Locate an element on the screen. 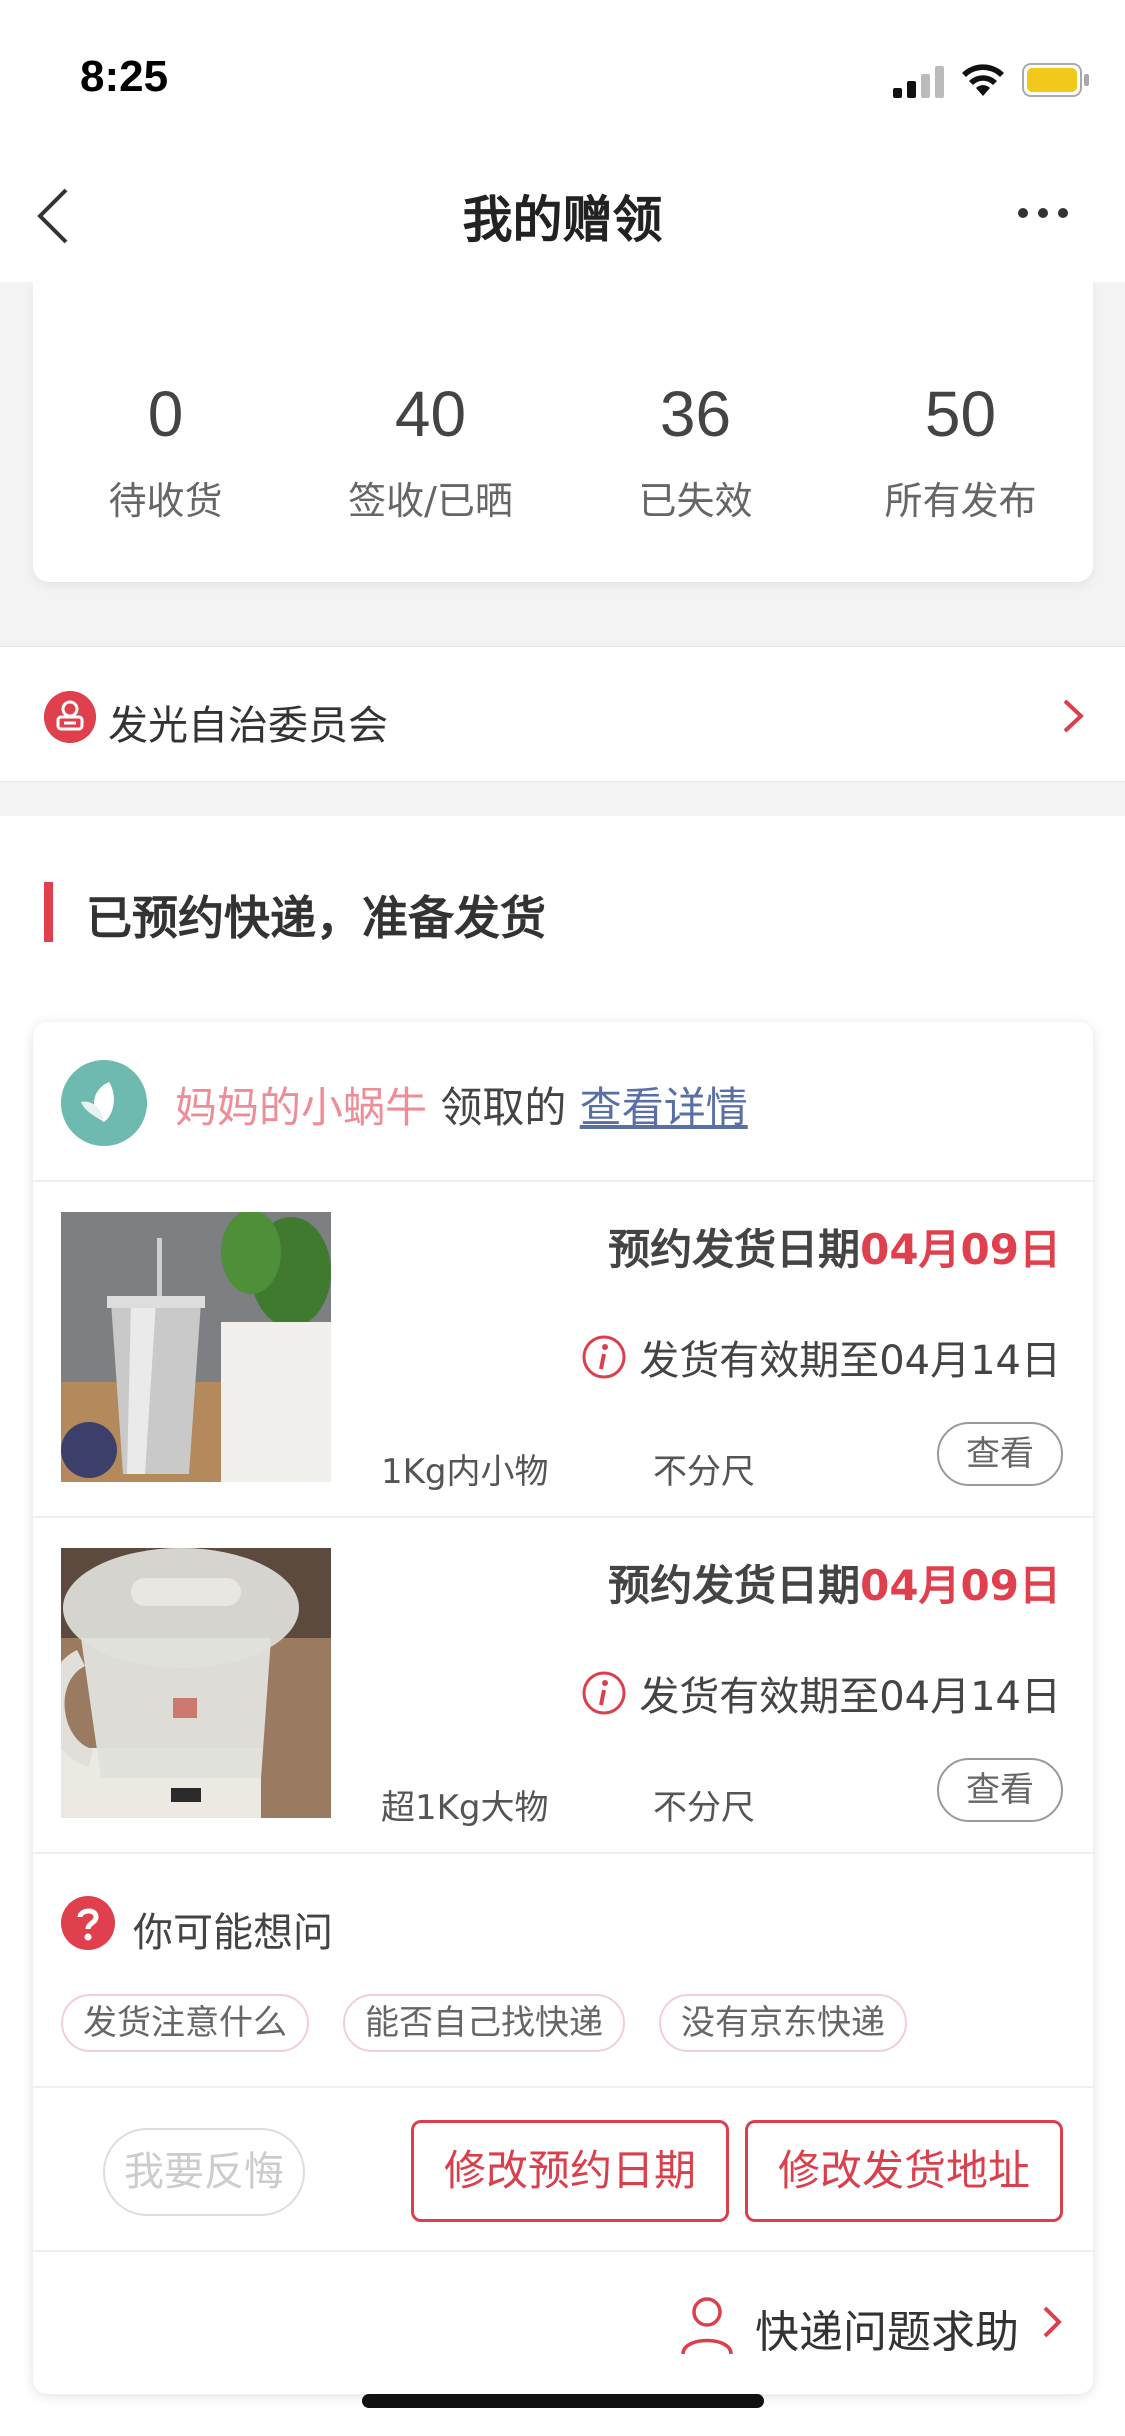  received-label: 领取的 is located at coordinates (503, 1107).